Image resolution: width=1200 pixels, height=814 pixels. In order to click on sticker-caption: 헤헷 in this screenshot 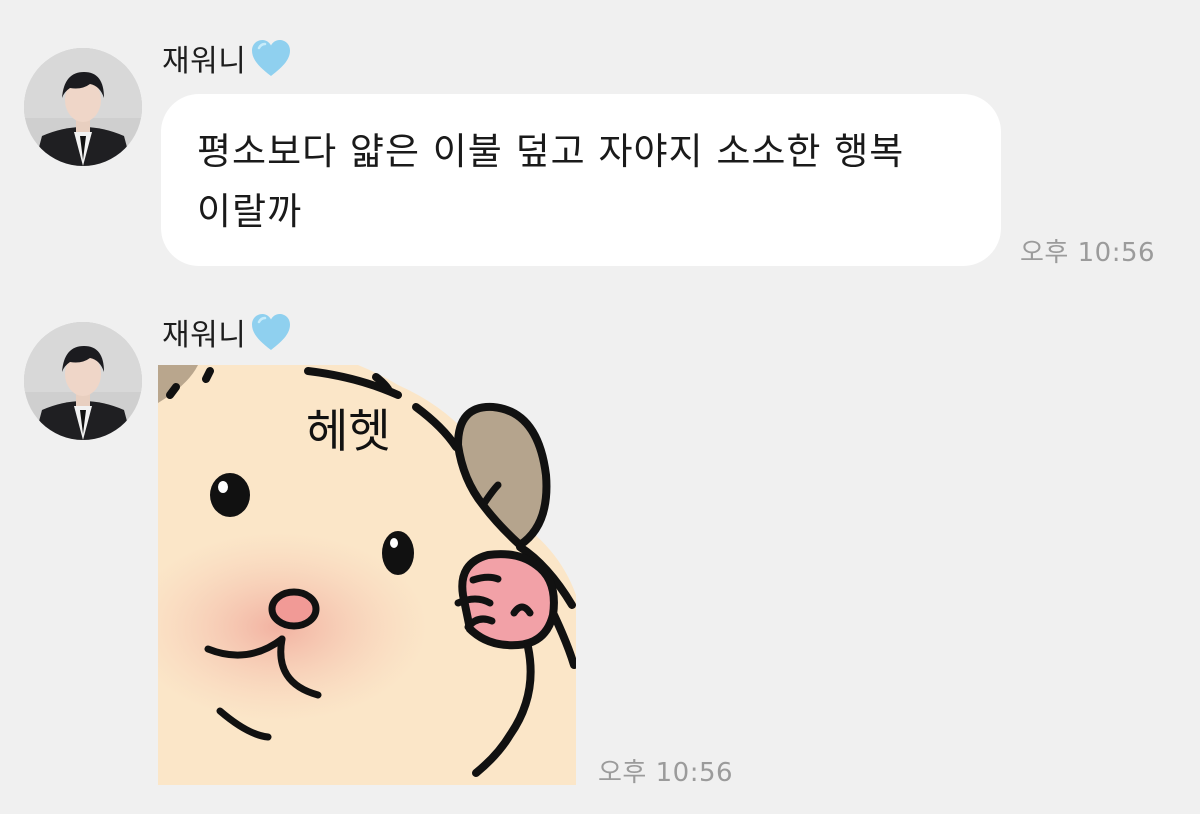, I will do `click(348, 431)`.